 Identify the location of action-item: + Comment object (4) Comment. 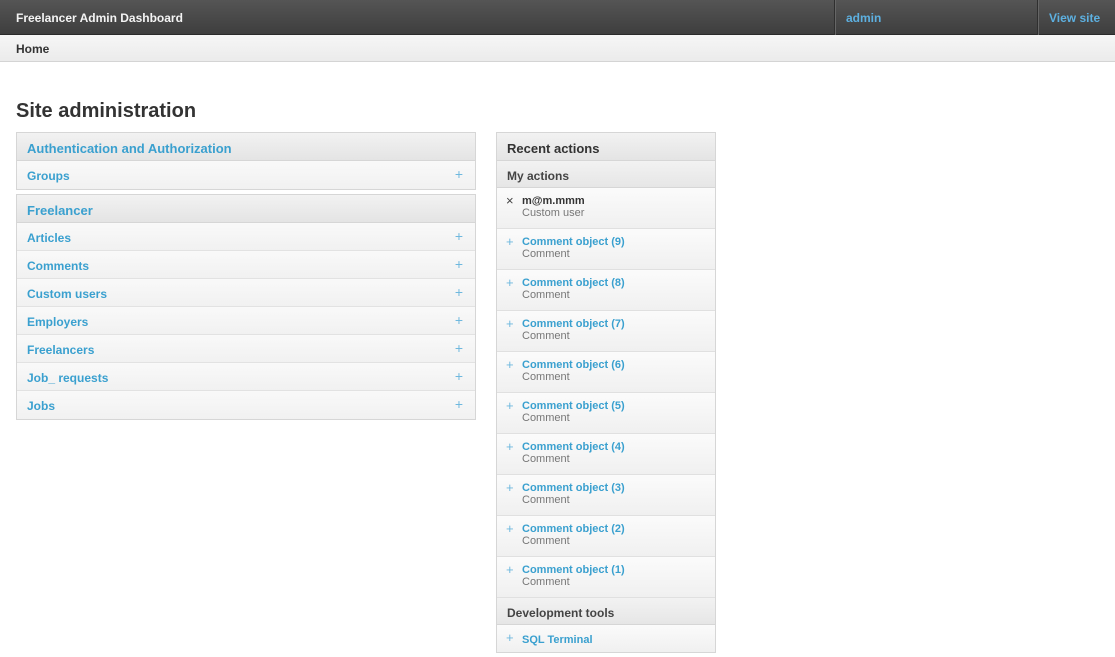
(606, 454).